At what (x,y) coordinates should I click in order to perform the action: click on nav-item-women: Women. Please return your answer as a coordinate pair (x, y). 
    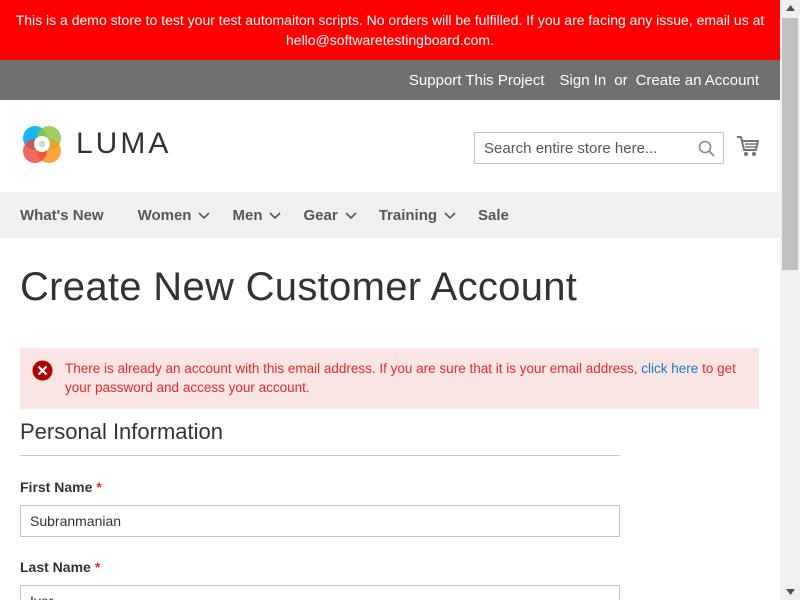
    Looking at the image, I should click on (174, 215).